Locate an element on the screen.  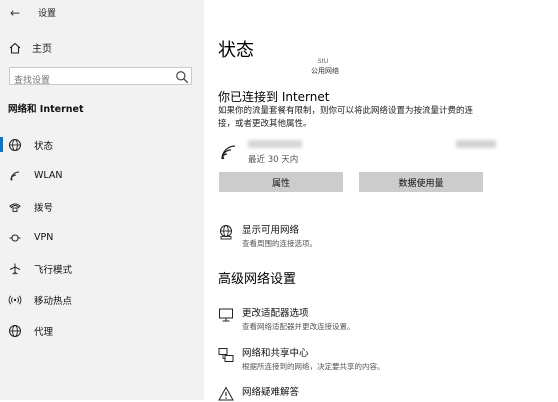
change-adapter-options: 更改适配器选项 查看网络适配器并更改连接设置。 is located at coordinates (286, 318).